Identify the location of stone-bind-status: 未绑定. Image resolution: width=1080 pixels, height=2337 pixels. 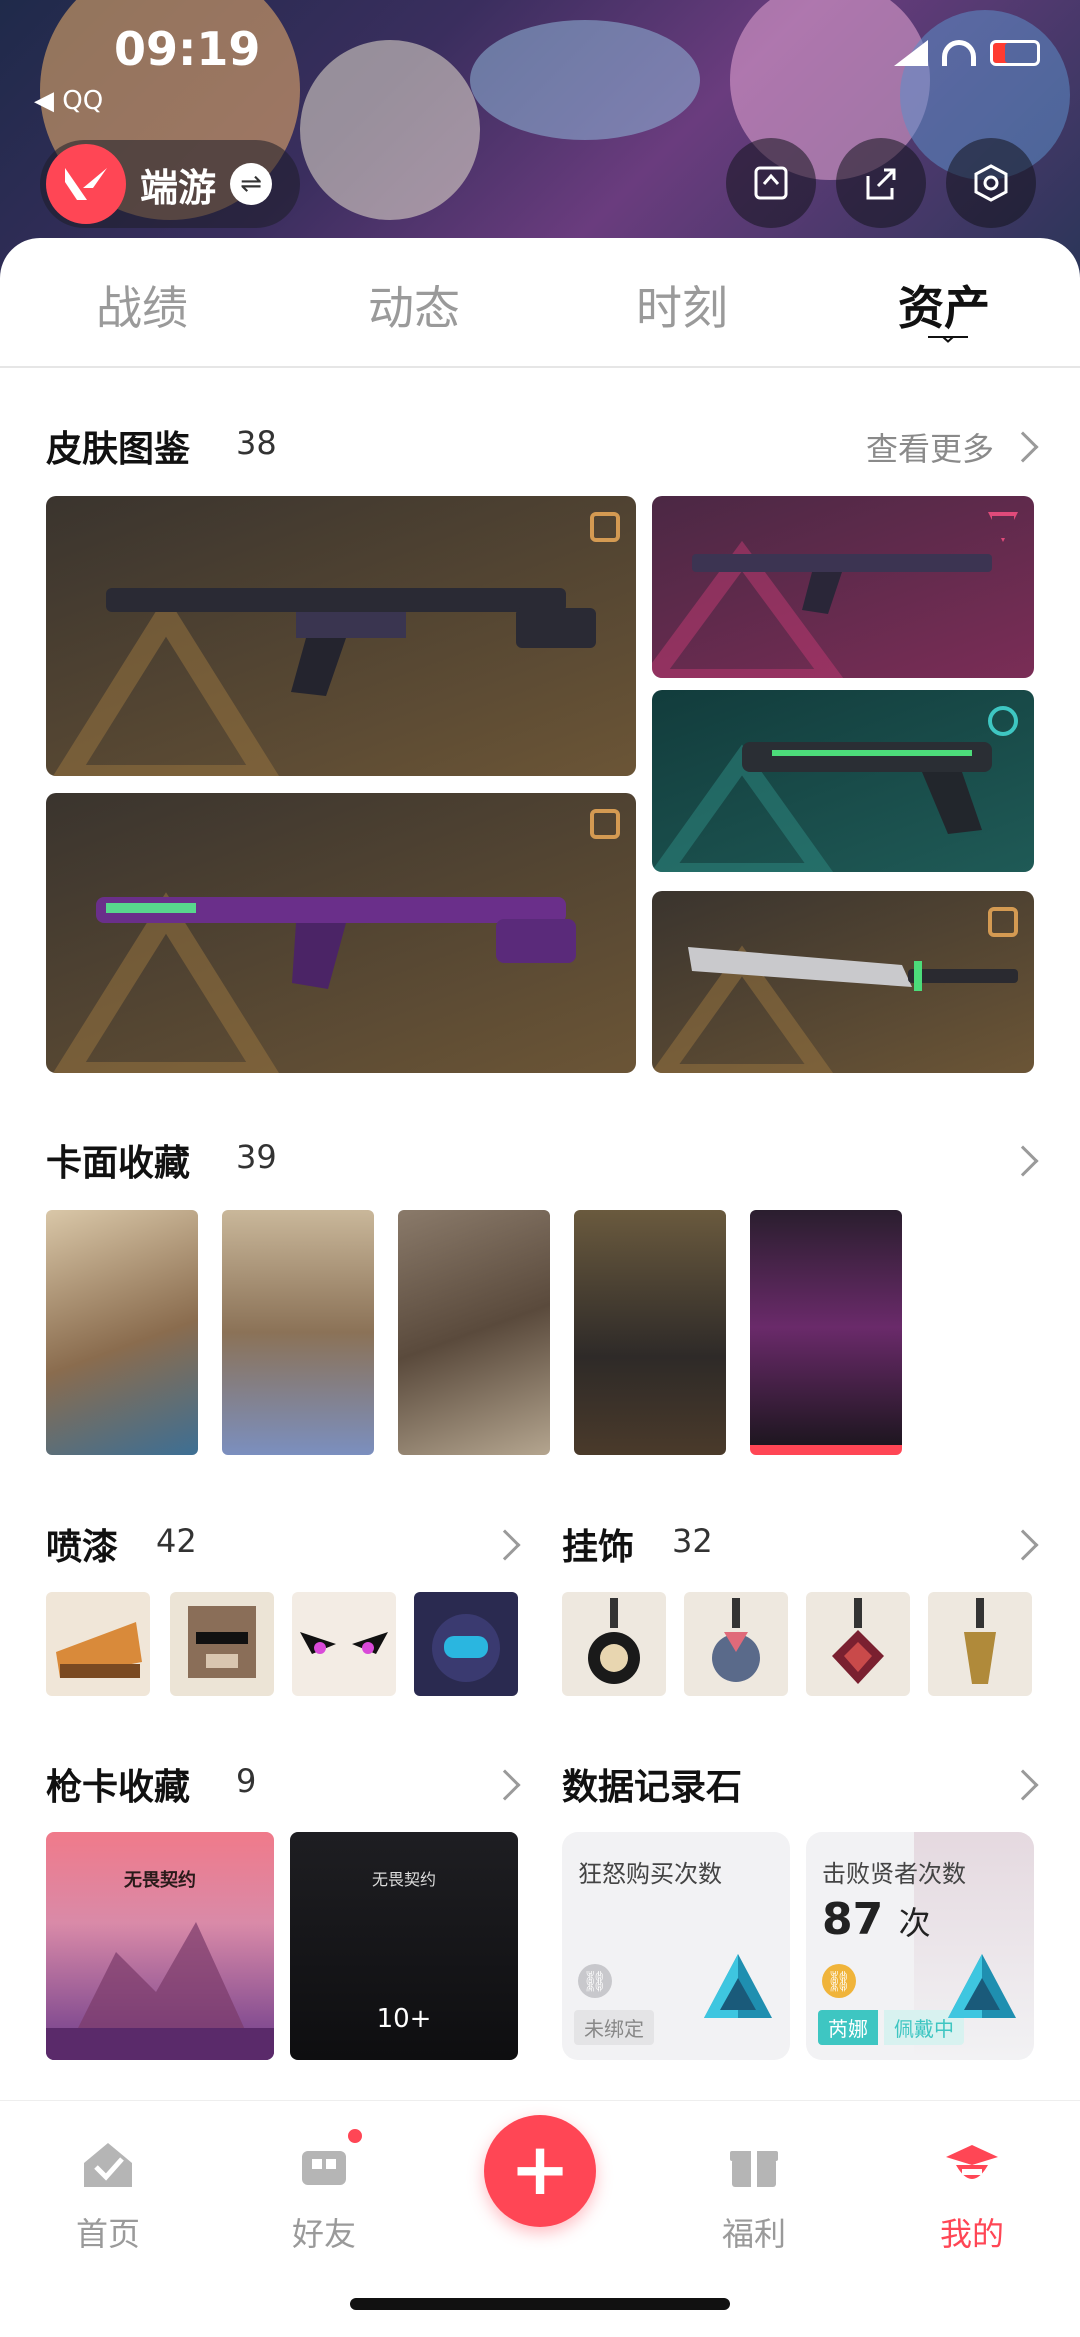
(614, 2027).